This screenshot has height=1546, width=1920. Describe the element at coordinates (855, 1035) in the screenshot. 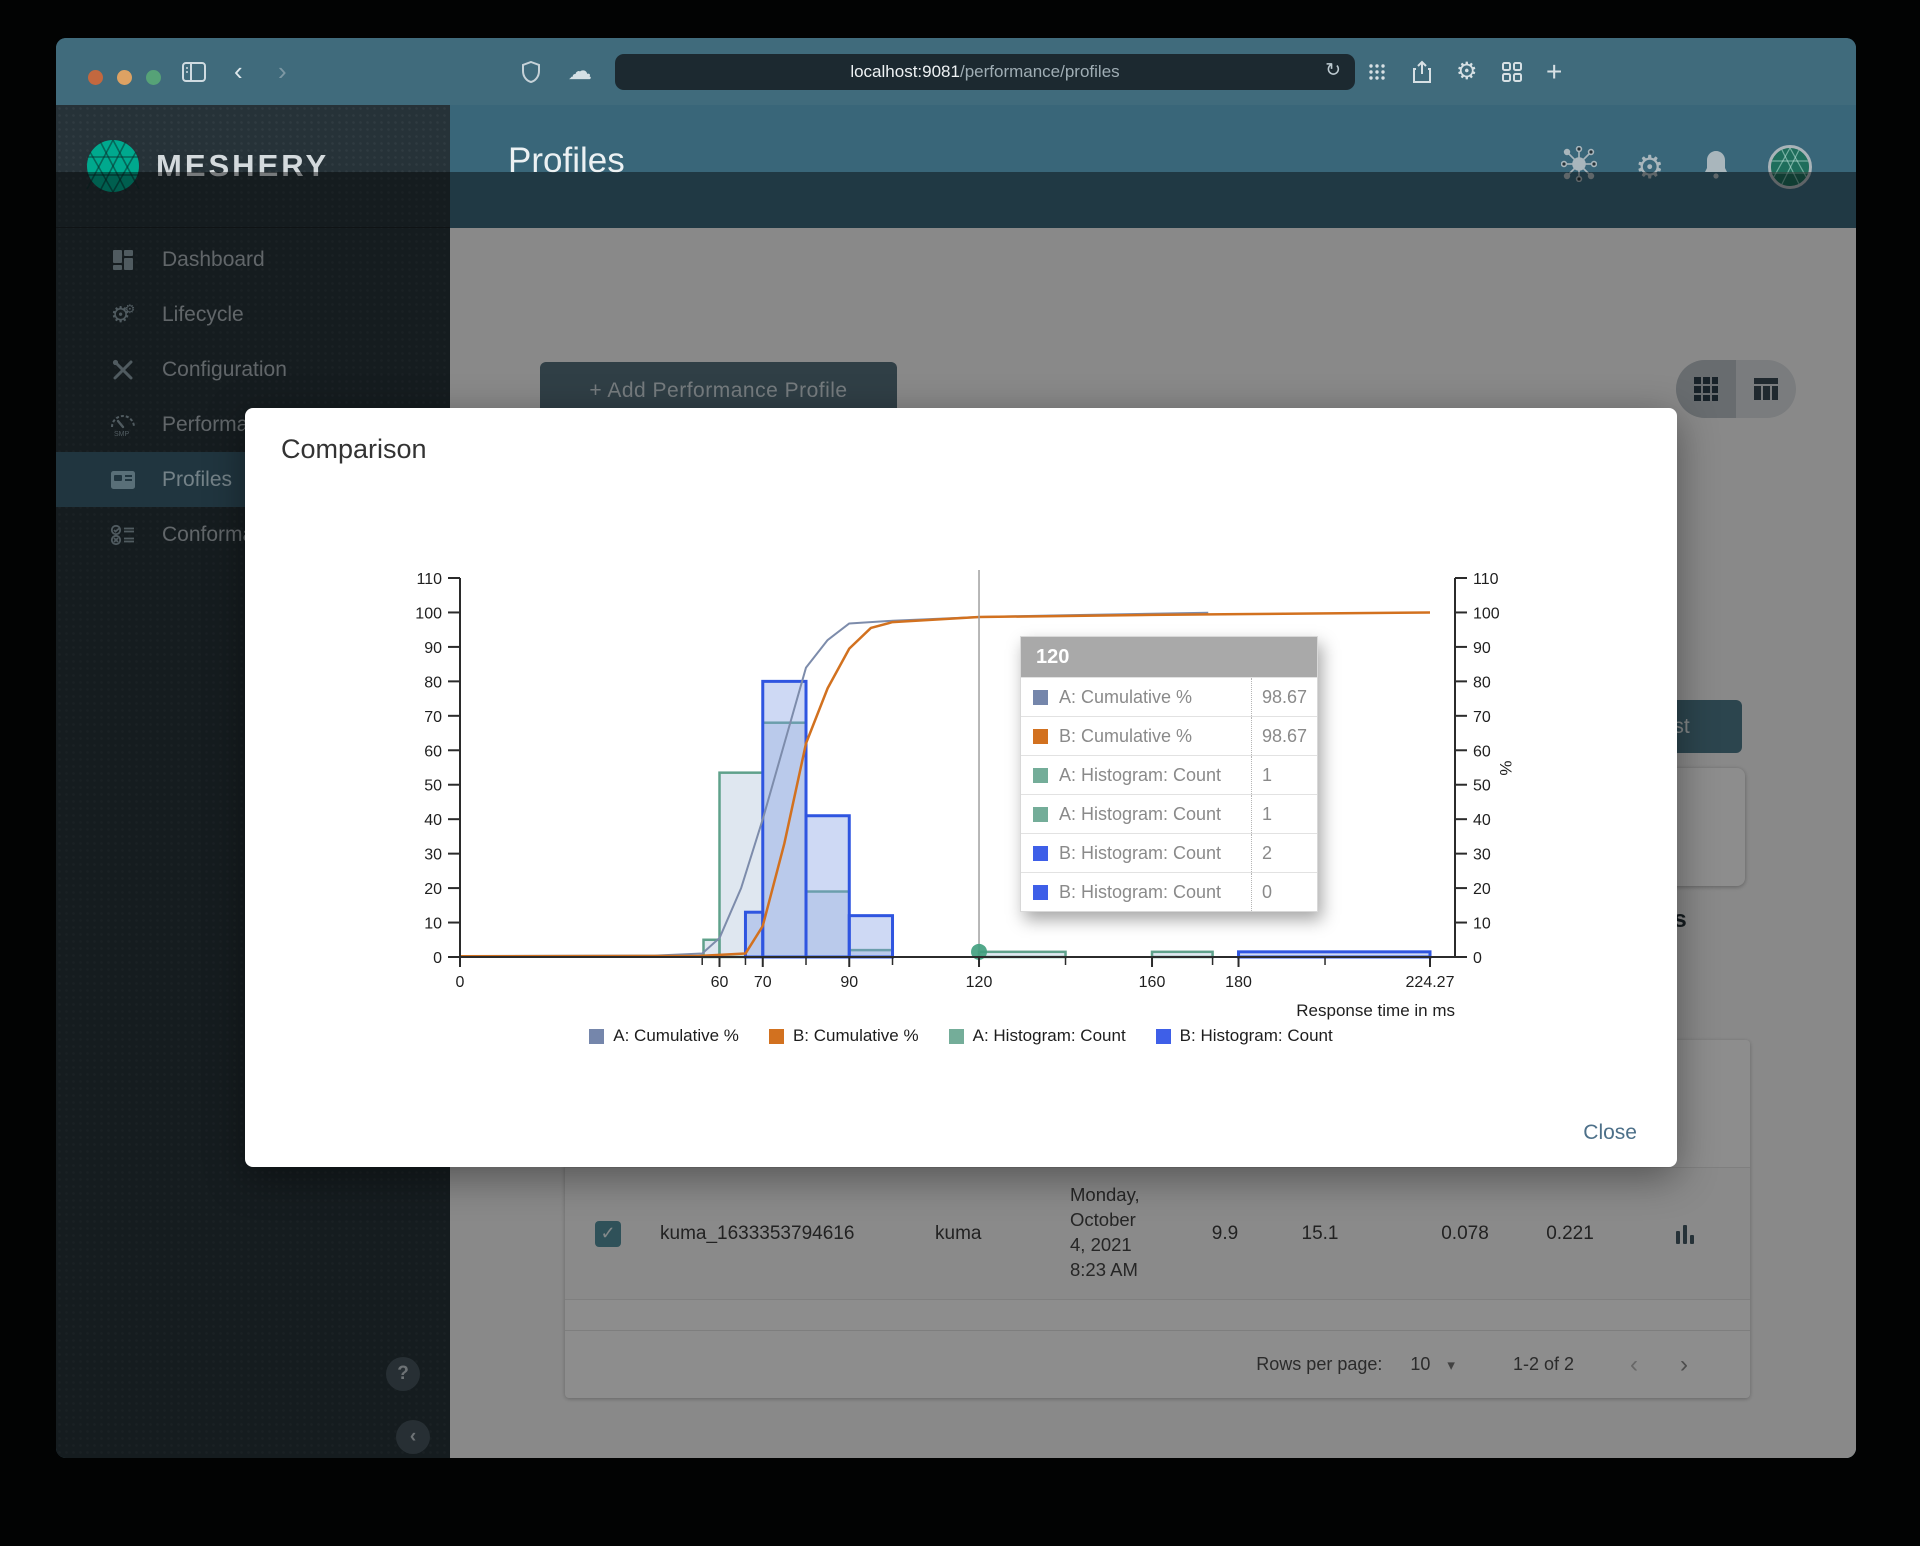

I see `legend-label: B: Cumulative %` at that location.